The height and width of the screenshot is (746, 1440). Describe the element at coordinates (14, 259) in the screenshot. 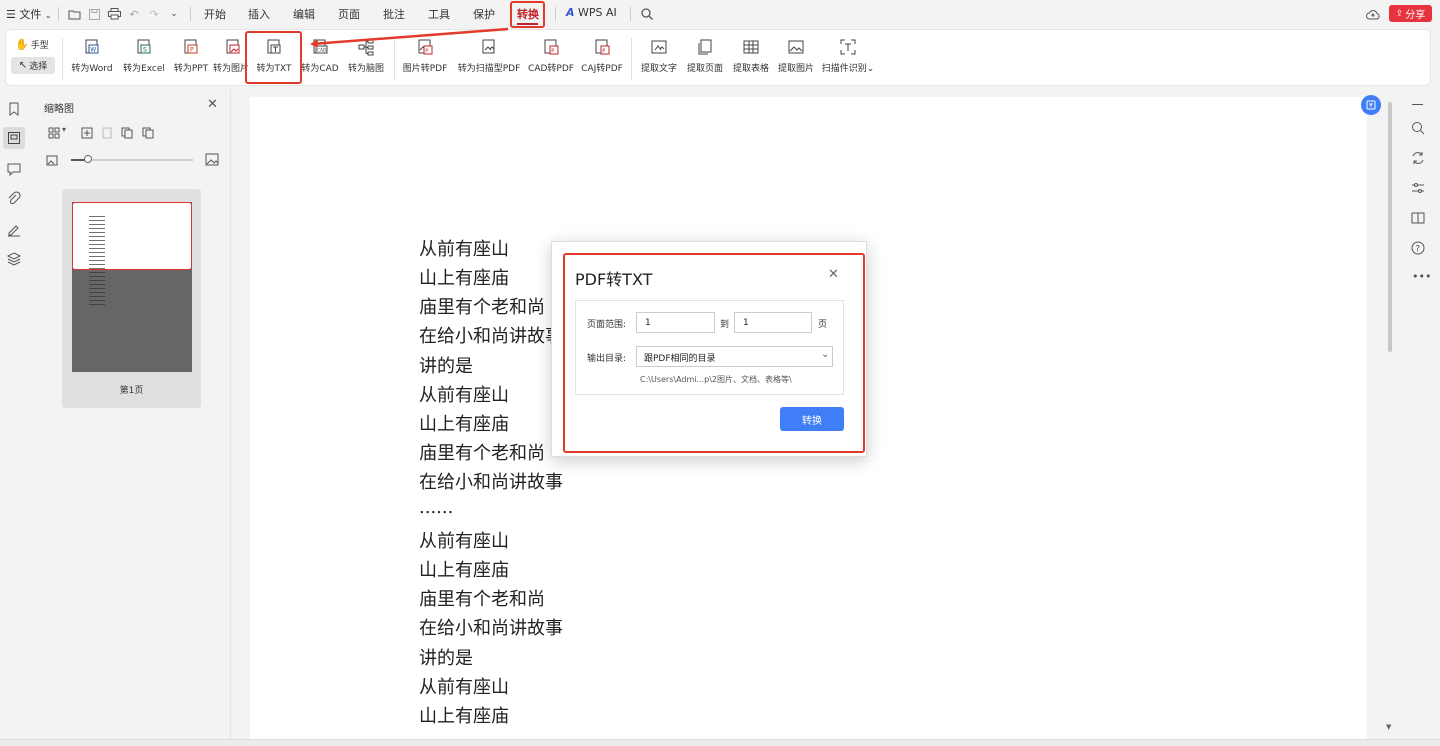

I see `layers-icon` at that location.